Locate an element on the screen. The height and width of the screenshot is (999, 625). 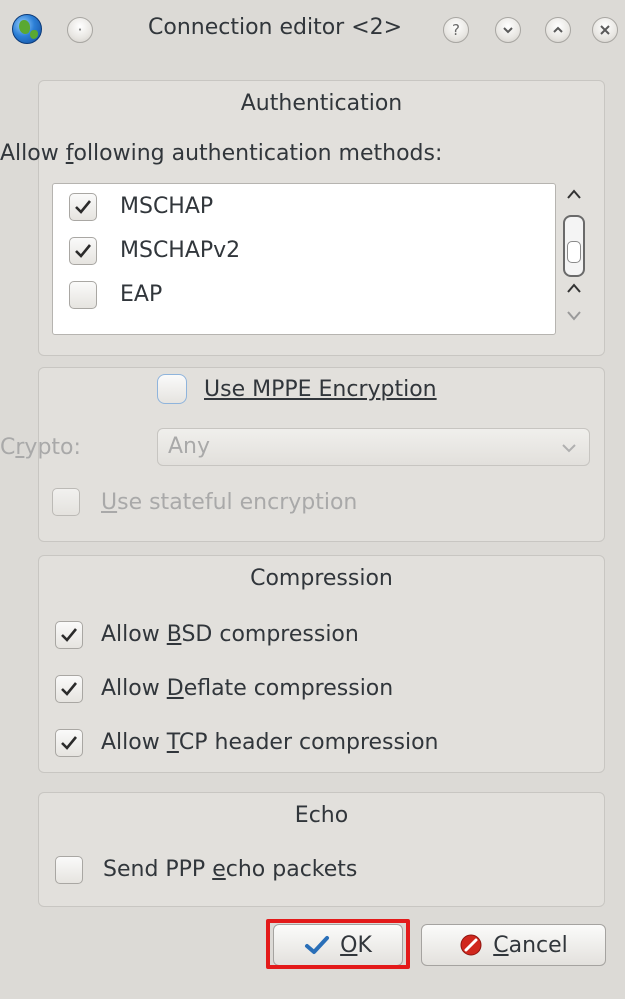
cancel-button: Cancel is located at coordinates (513, 945).